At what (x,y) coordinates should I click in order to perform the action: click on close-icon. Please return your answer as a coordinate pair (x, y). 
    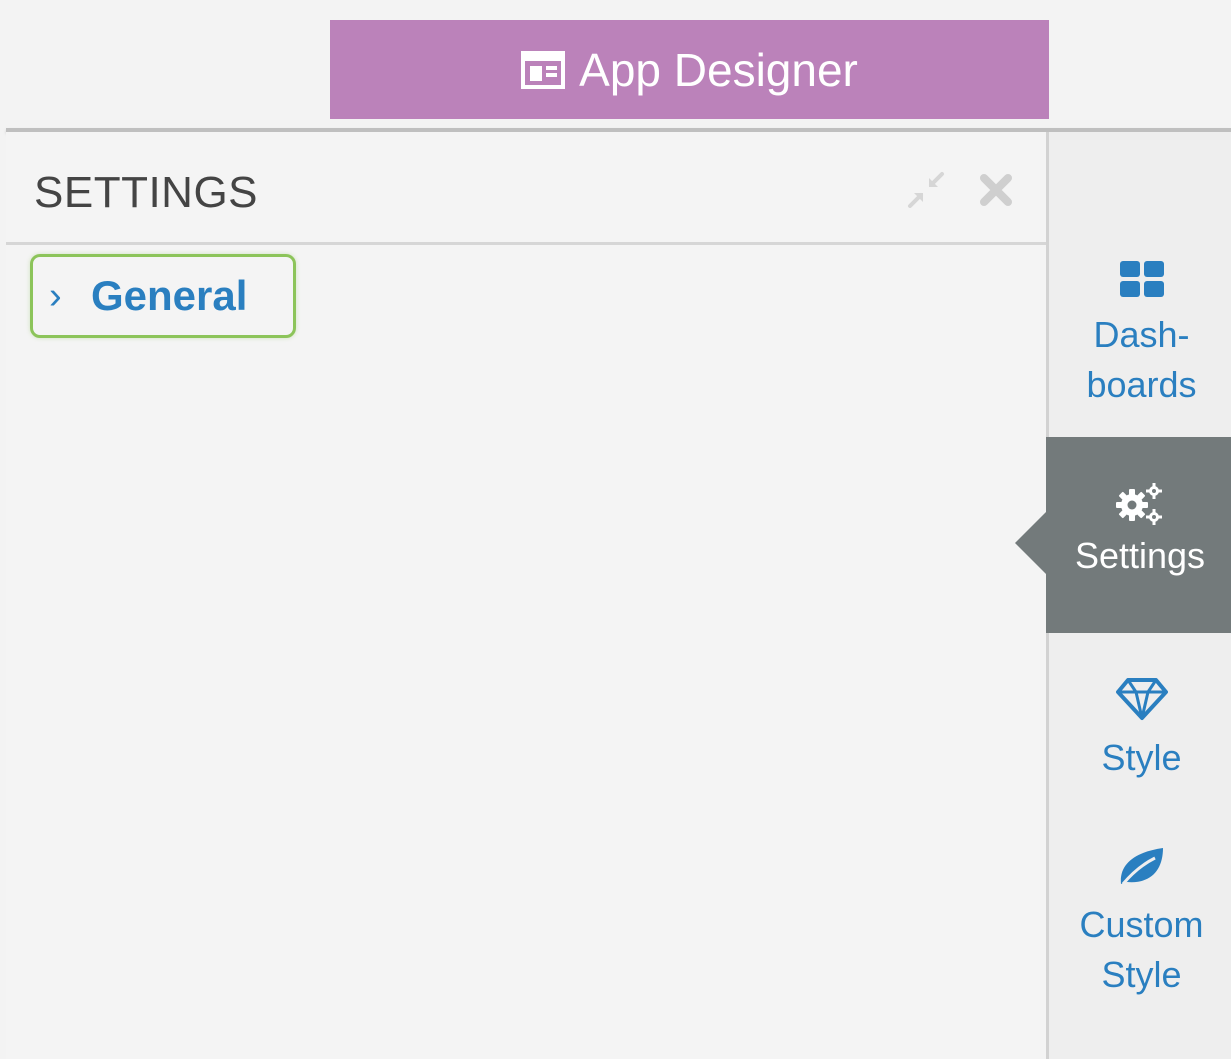
    Looking at the image, I should click on (996, 190).